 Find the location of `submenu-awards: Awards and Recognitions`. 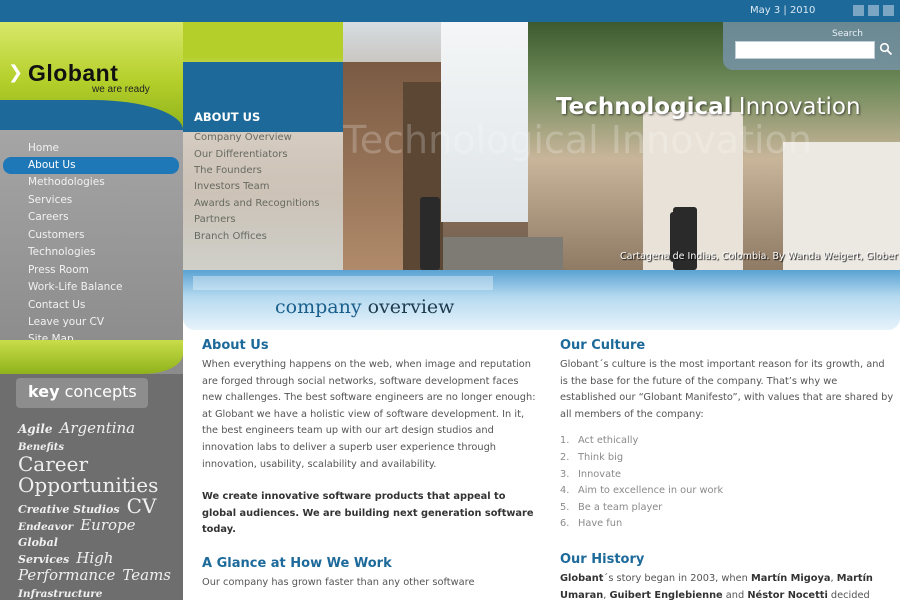

submenu-awards: Awards and Recognitions is located at coordinates (257, 203).